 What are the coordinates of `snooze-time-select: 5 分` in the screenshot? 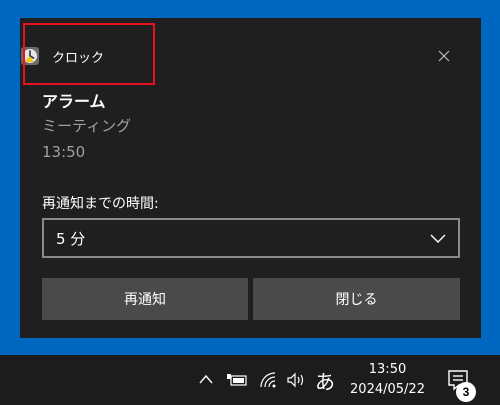 It's located at (251, 238).